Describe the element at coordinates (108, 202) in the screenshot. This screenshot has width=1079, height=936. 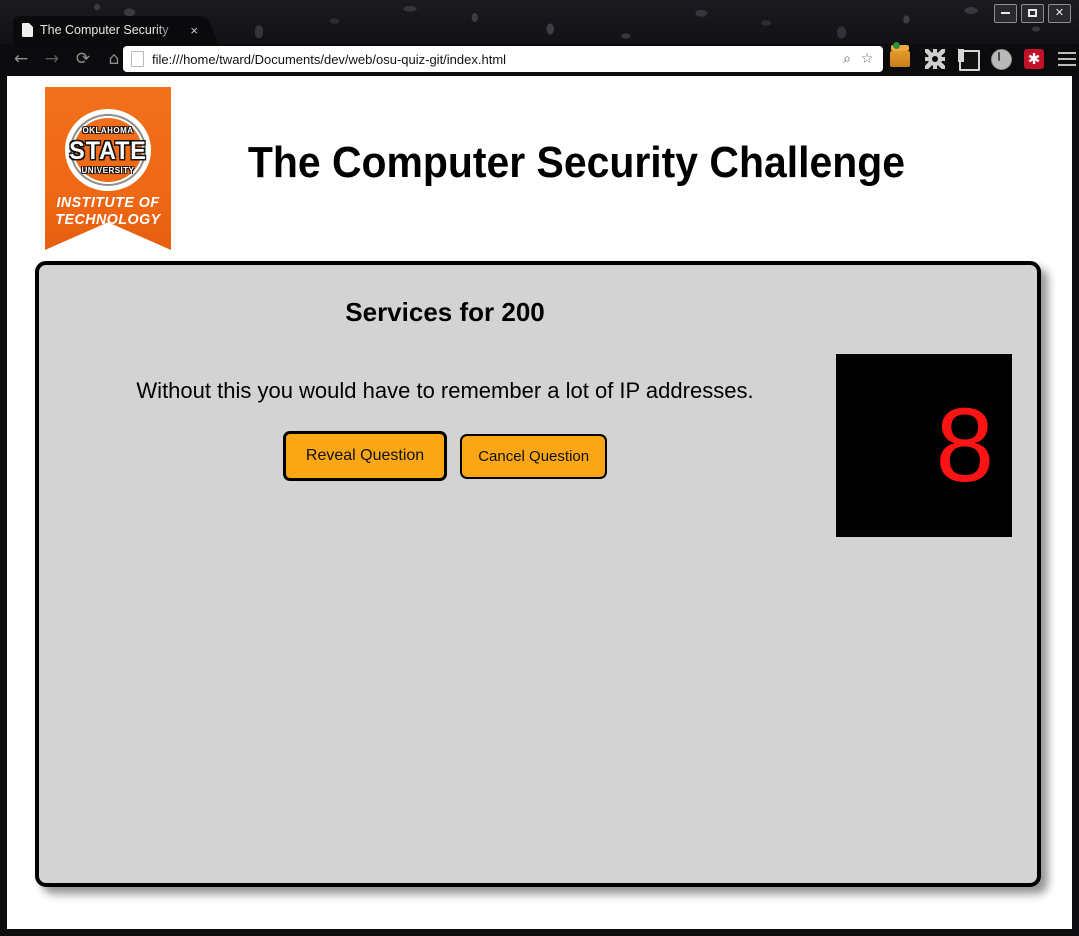
I see `logo-institute-line1: INSTITUTE OF` at that location.